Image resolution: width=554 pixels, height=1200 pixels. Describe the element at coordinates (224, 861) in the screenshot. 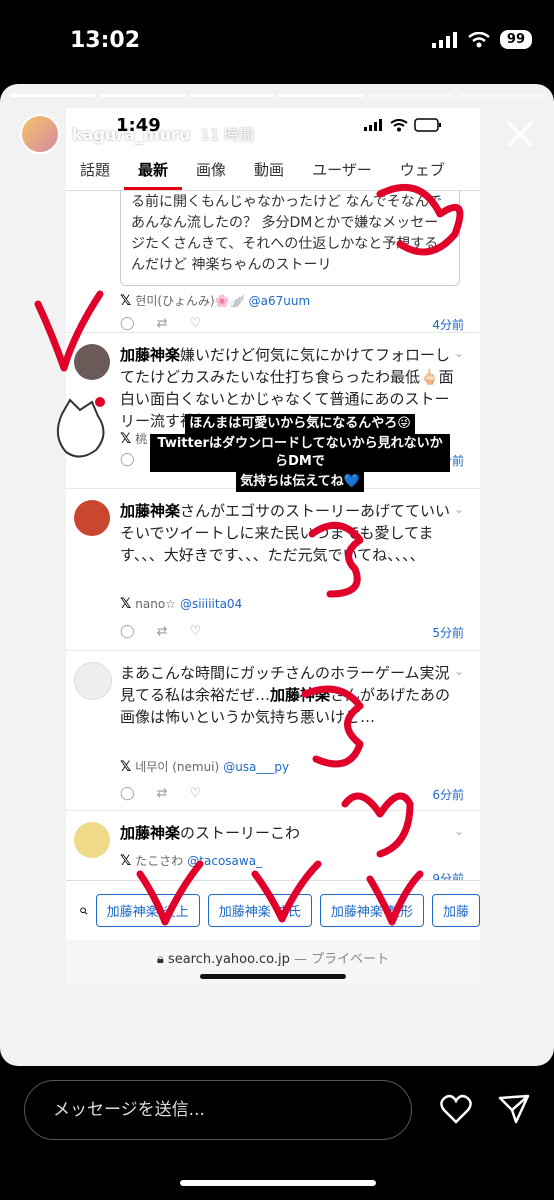

I see `tweet-handle: @tacosawa_` at that location.